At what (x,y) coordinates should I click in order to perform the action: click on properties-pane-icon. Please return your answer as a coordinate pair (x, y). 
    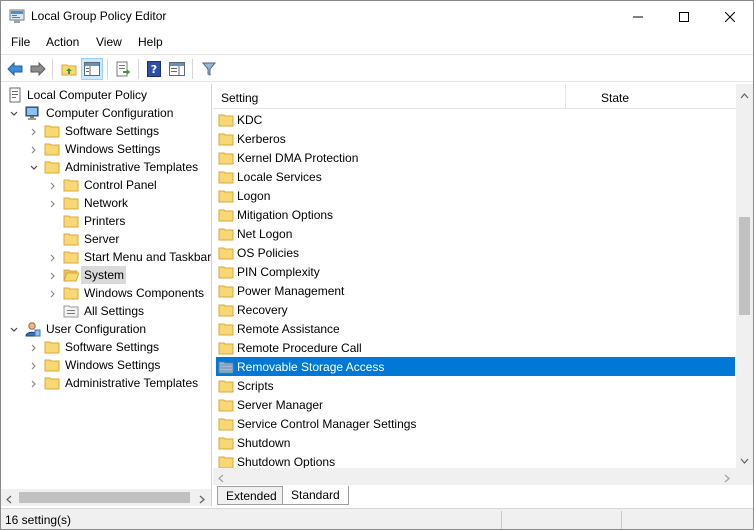
    Looking at the image, I should click on (177, 69).